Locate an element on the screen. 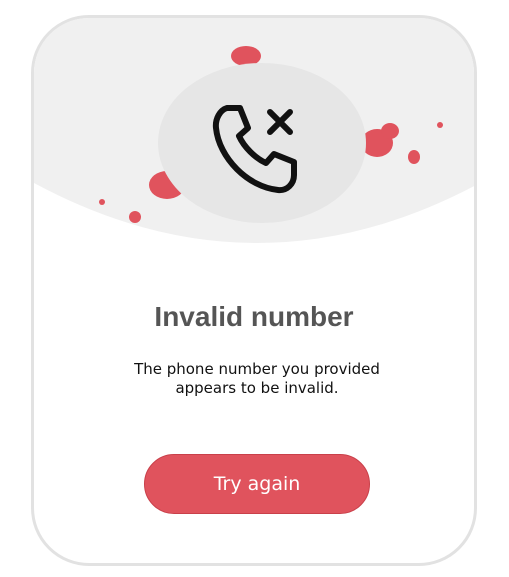  phone-x-icon is located at coordinates (254, 149).